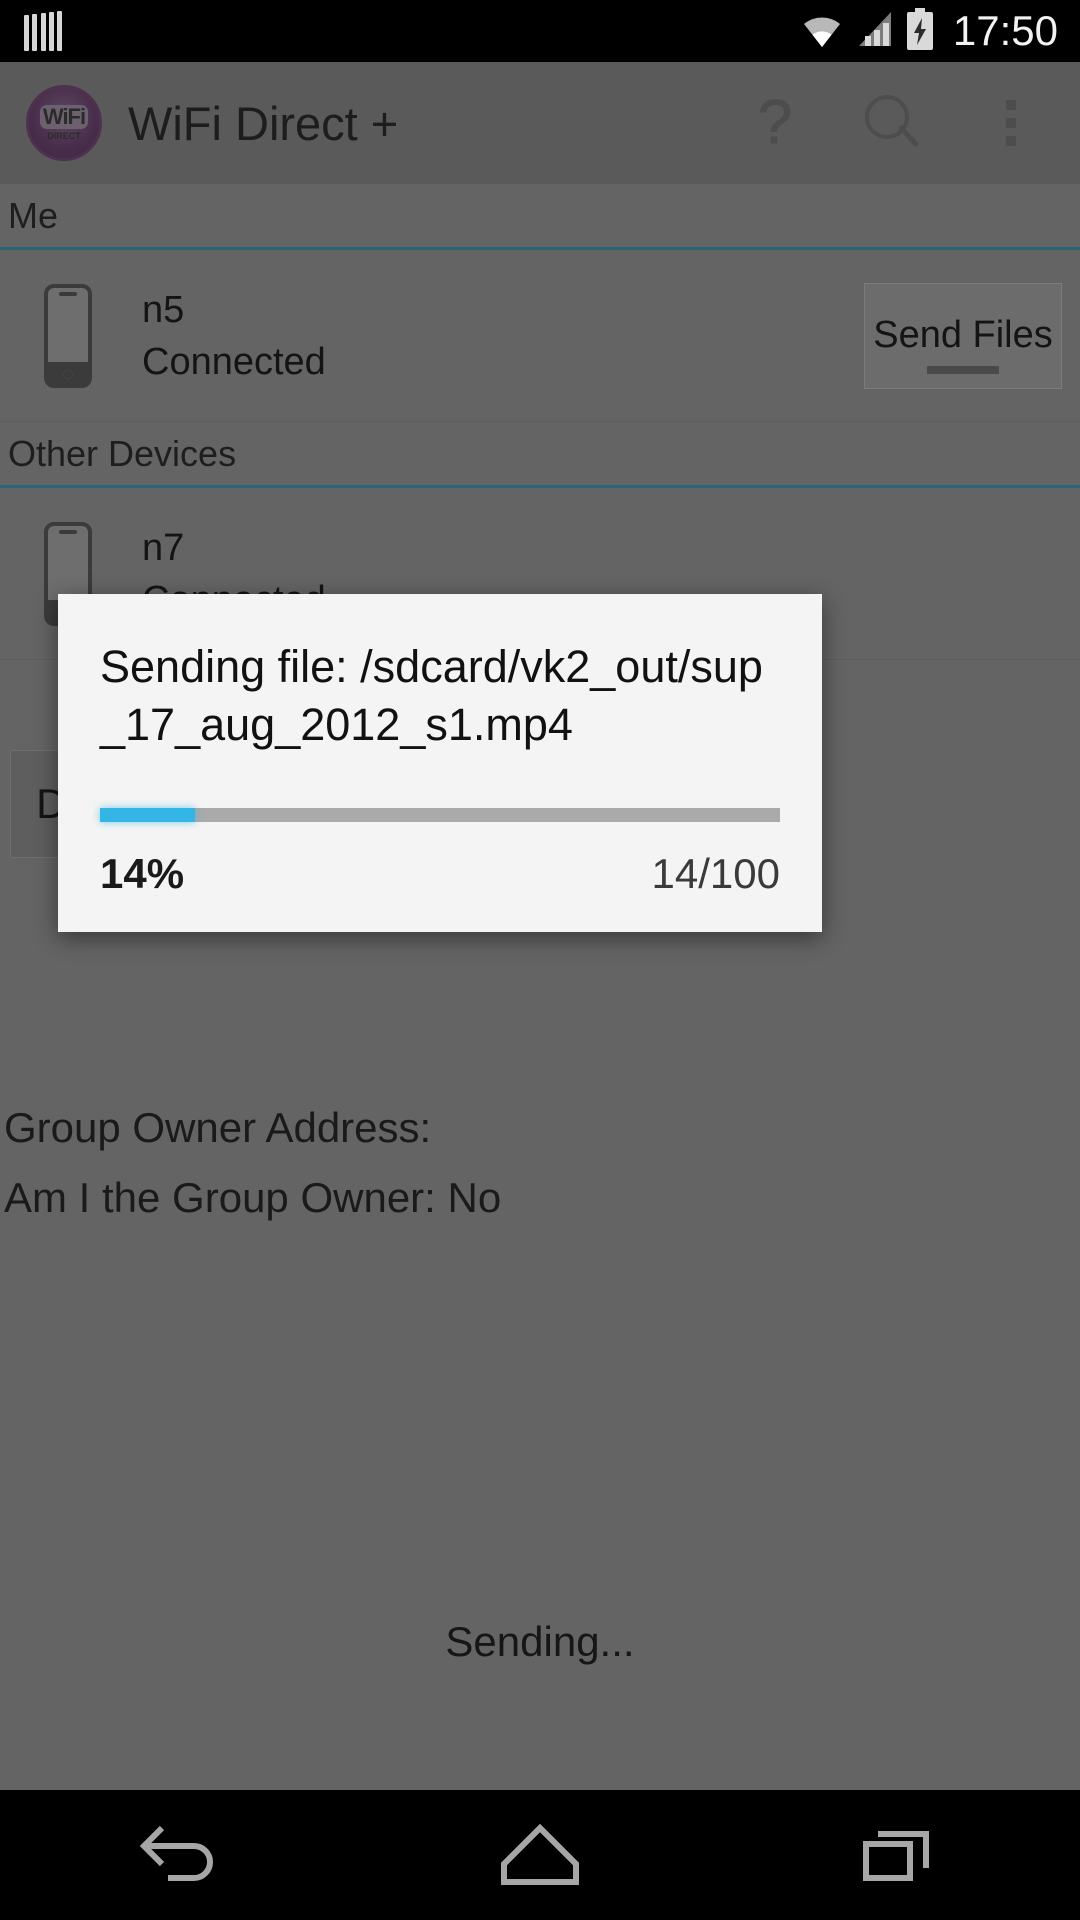 The height and width of the screenshot is (1920, 1080). What do you see at coordinates (163, 547) in the screenshot?
I see `device-name: n7` at bounding box center [163, 547].